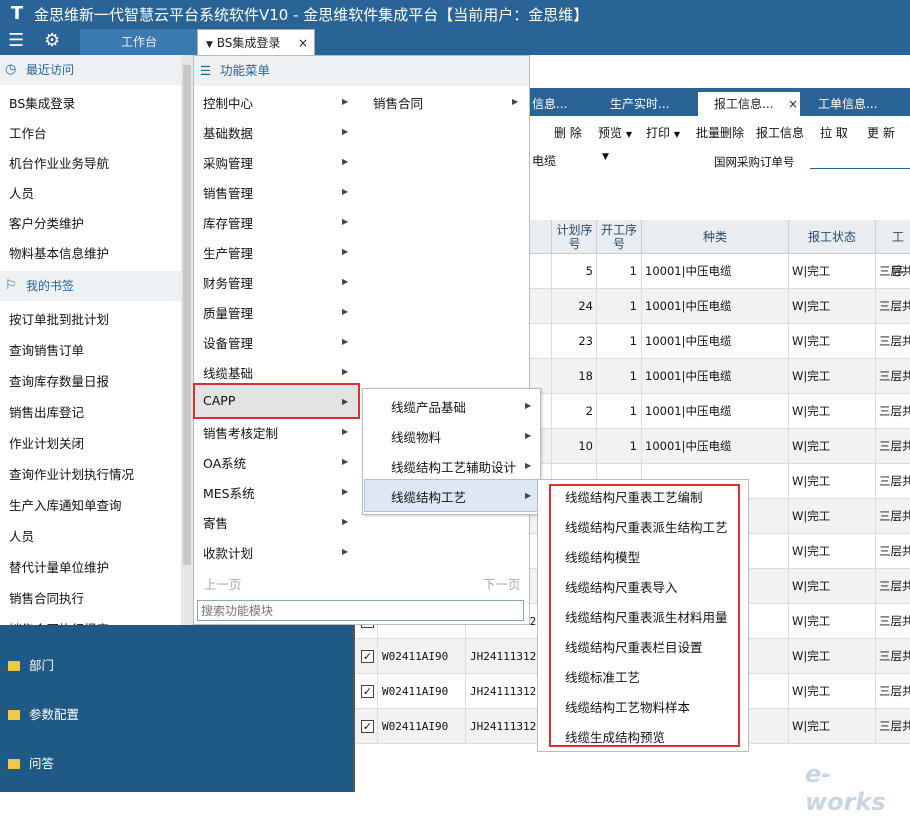 The height and width of the screenshot is (816, 910). What do you see at coordinates (714, 237) in the screenshot?
I see `col-kind: 种类` at bounding box center [714, 237].